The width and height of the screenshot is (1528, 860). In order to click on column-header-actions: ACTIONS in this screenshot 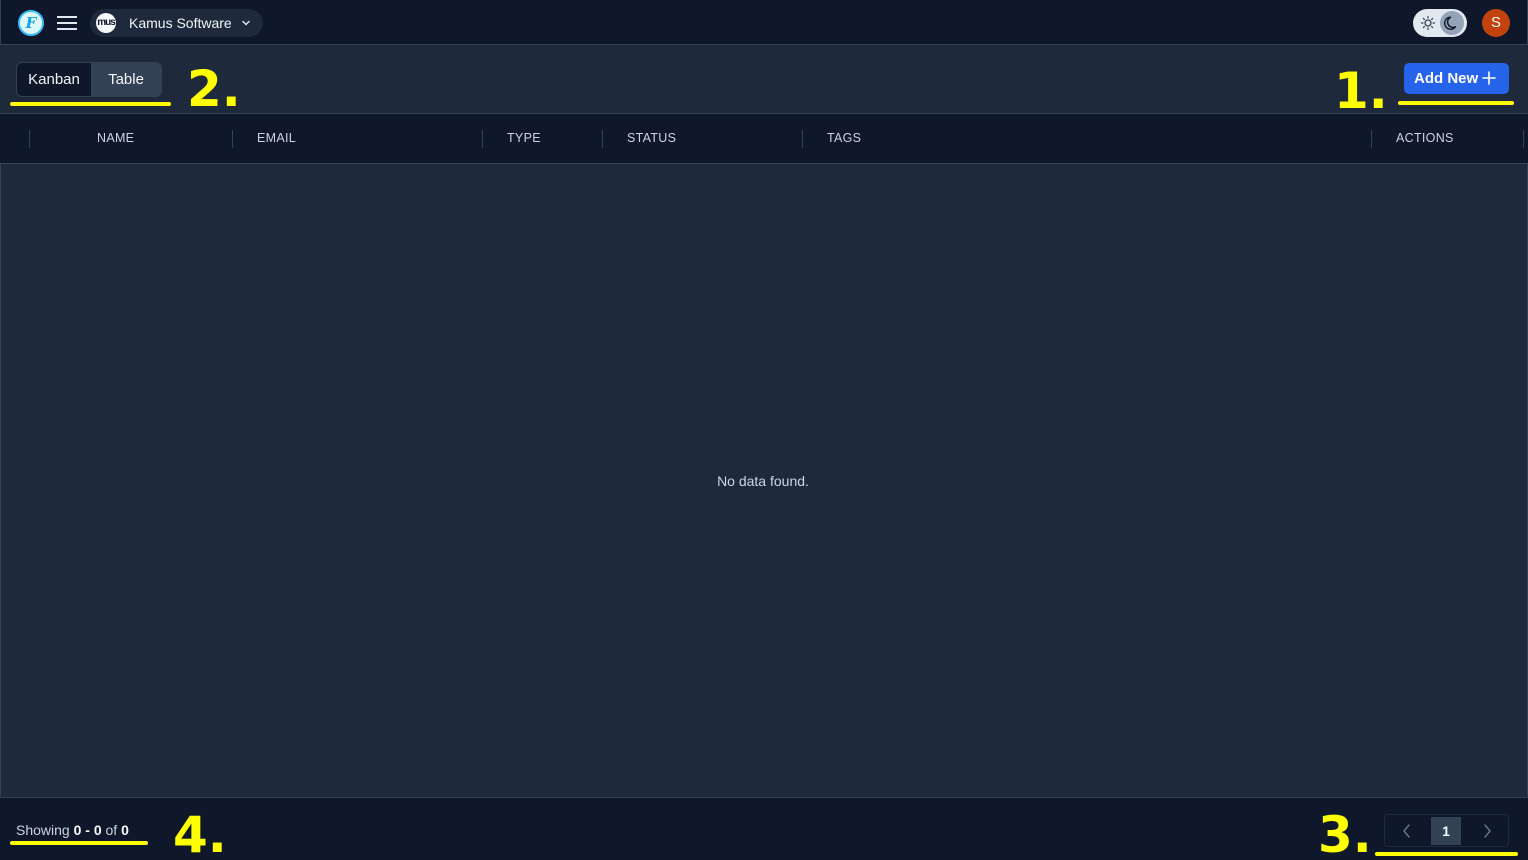, I will do `click(1425, 138)`.